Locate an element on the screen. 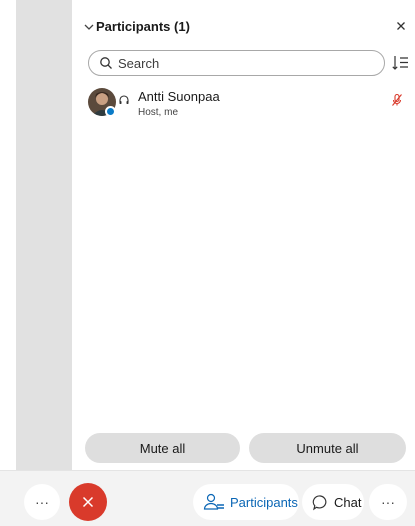 This screenshot has width=415, height=526. chevron-down-icon is located at coordinates (89, 27).